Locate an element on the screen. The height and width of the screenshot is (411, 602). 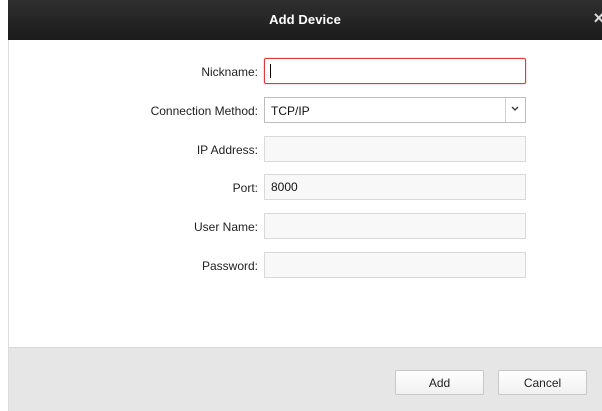
connection-method-value: TCP/IP is located at coordinates (290, 111).